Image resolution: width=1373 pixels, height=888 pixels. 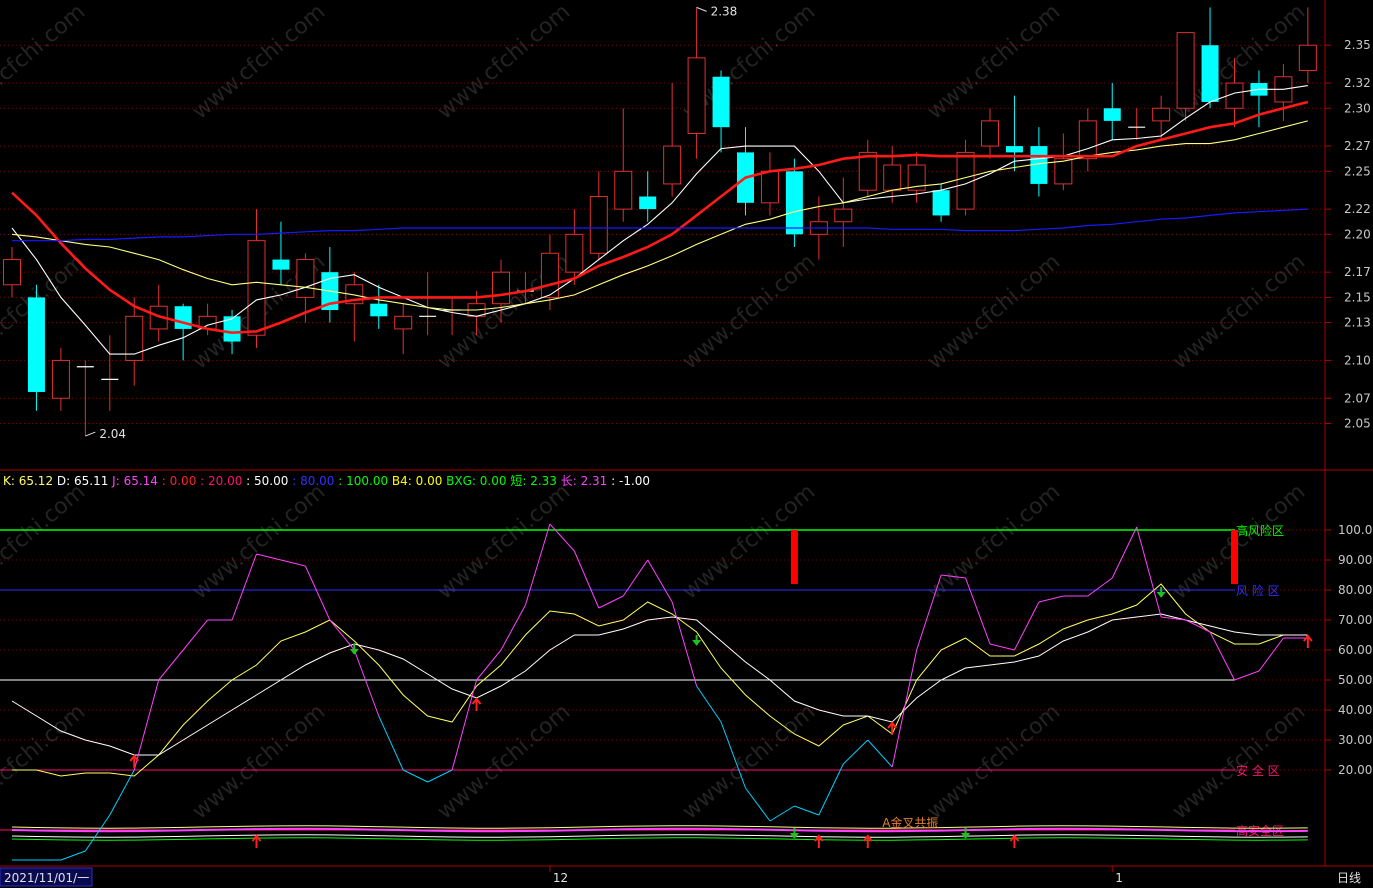 I want to click on high-label: 2.38, so click(x=724, y=11).